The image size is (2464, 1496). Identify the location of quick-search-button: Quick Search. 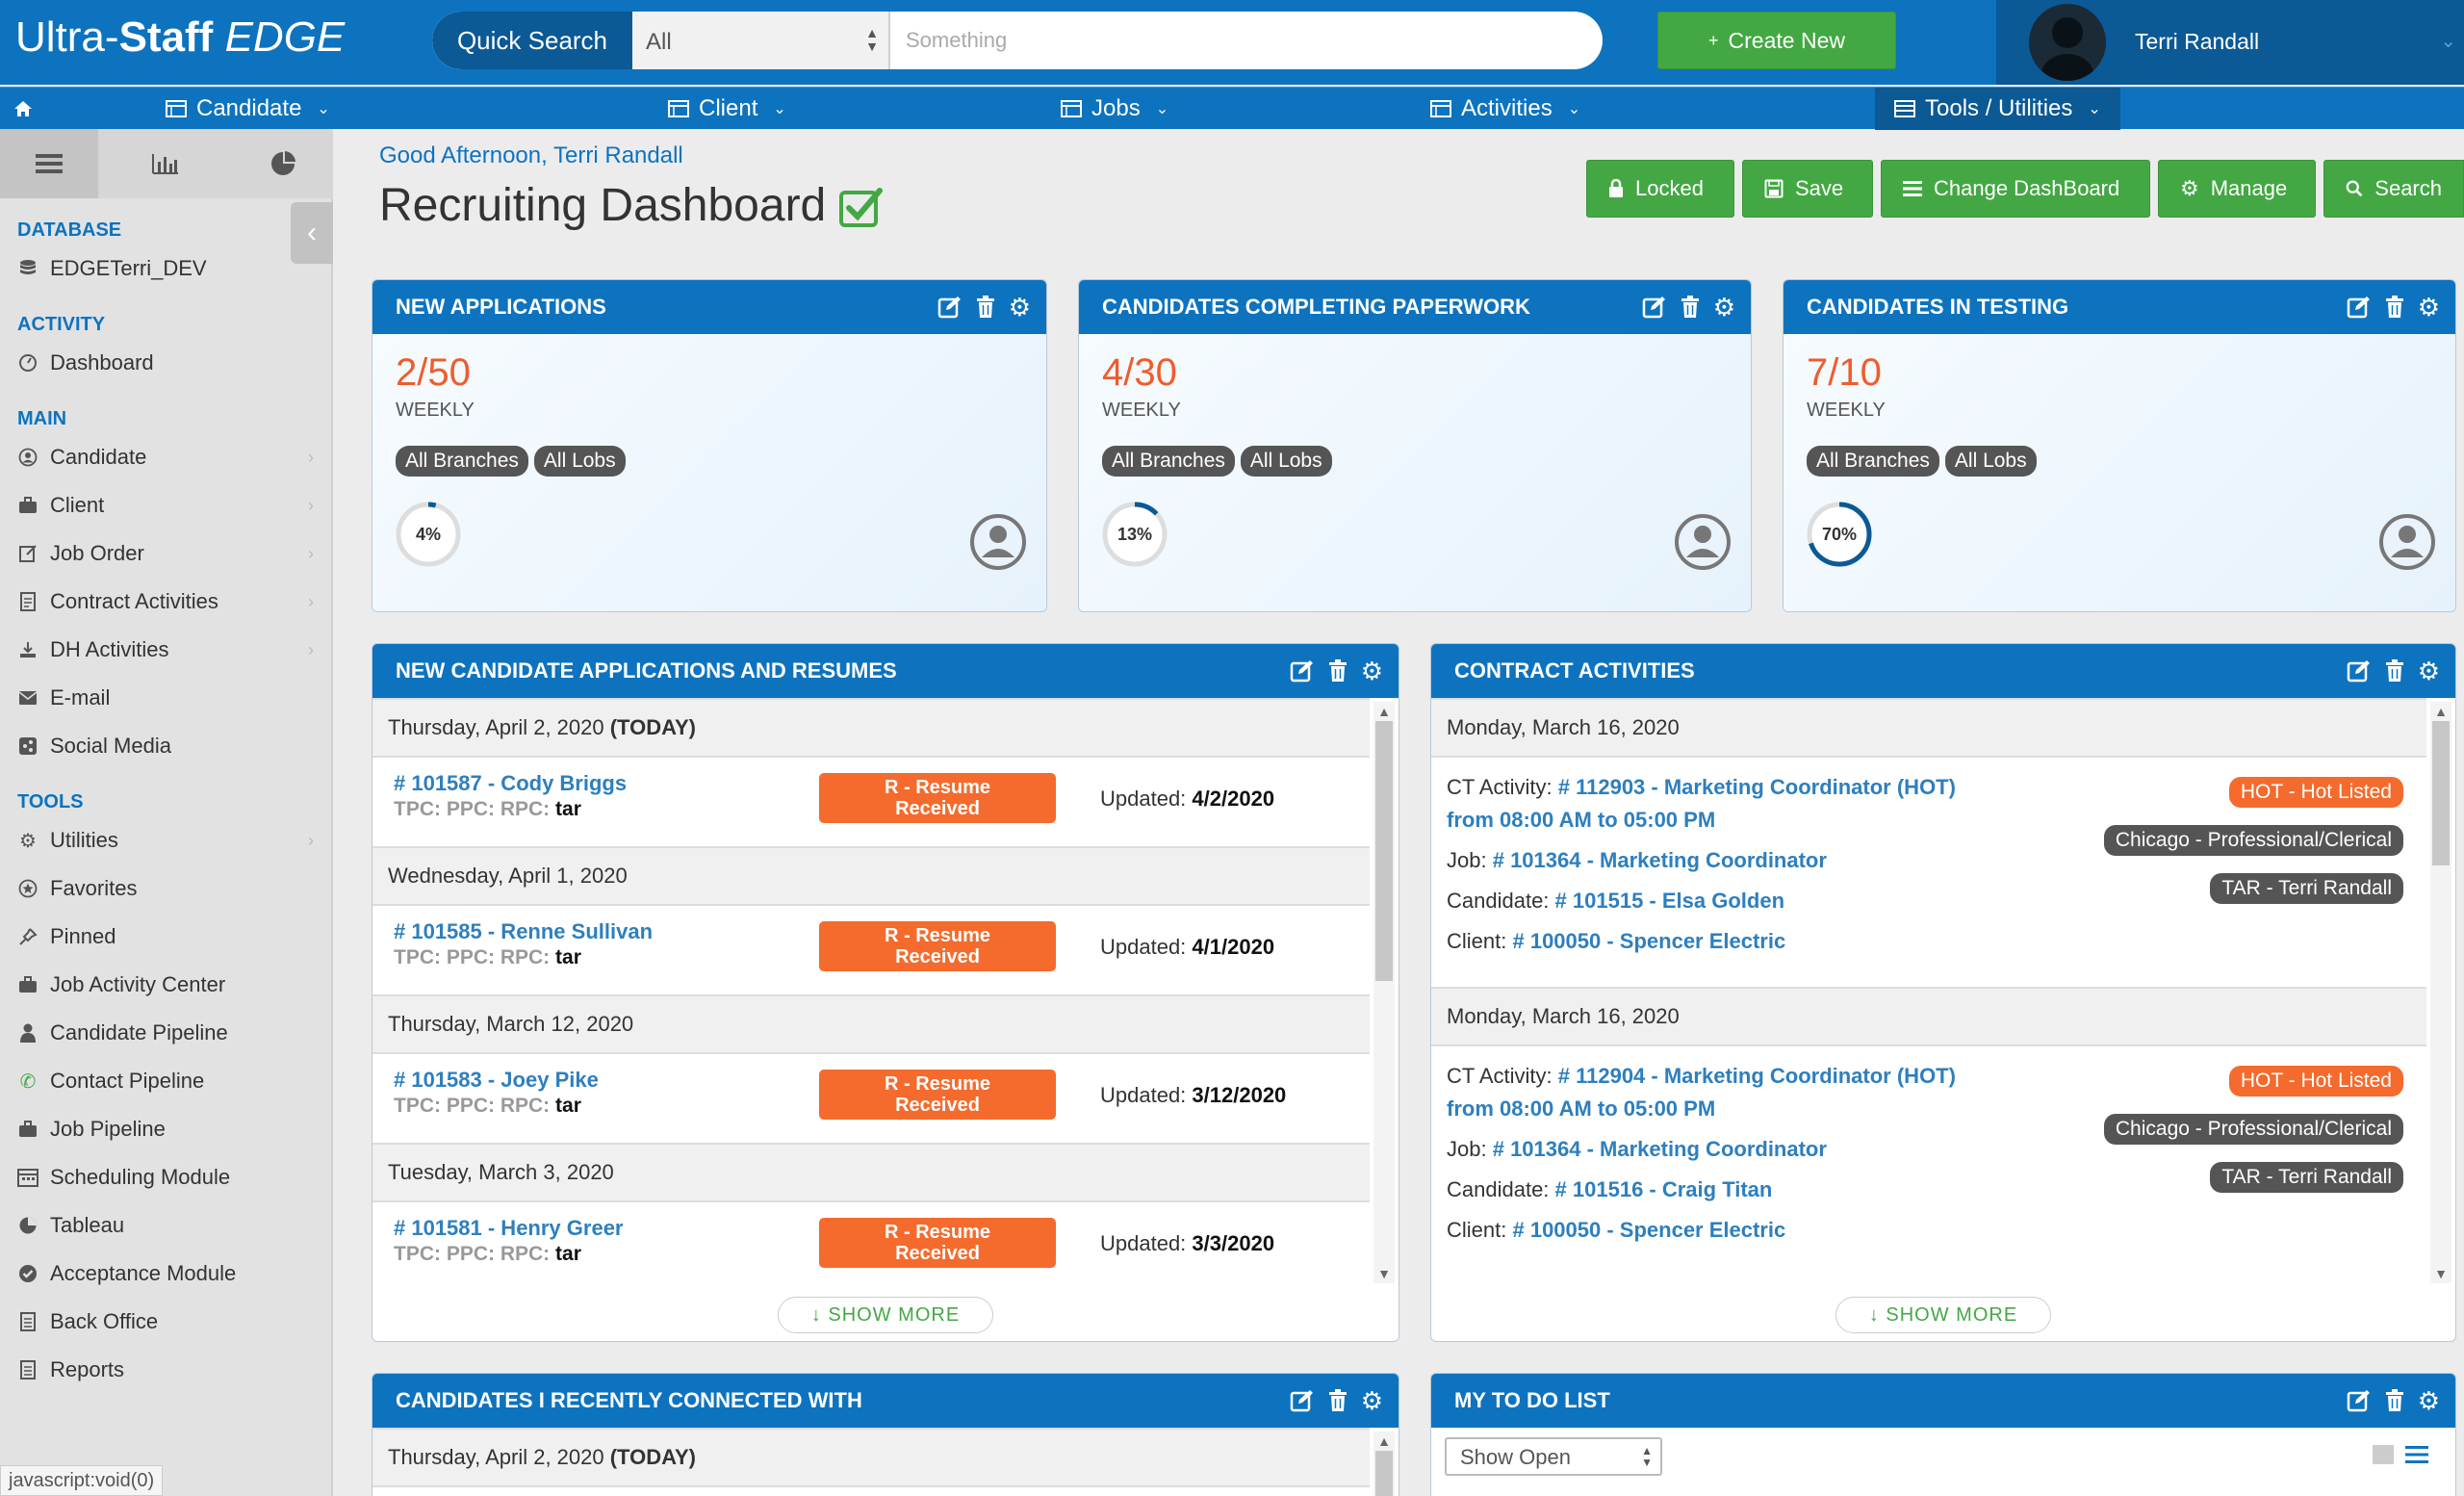
(532, 40).